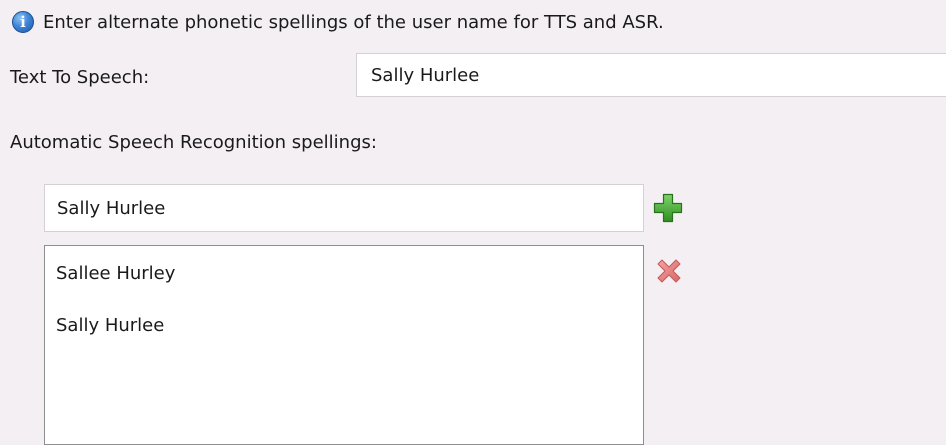  I want to click on list-item: Sallee Hurley, so click(344, 286).